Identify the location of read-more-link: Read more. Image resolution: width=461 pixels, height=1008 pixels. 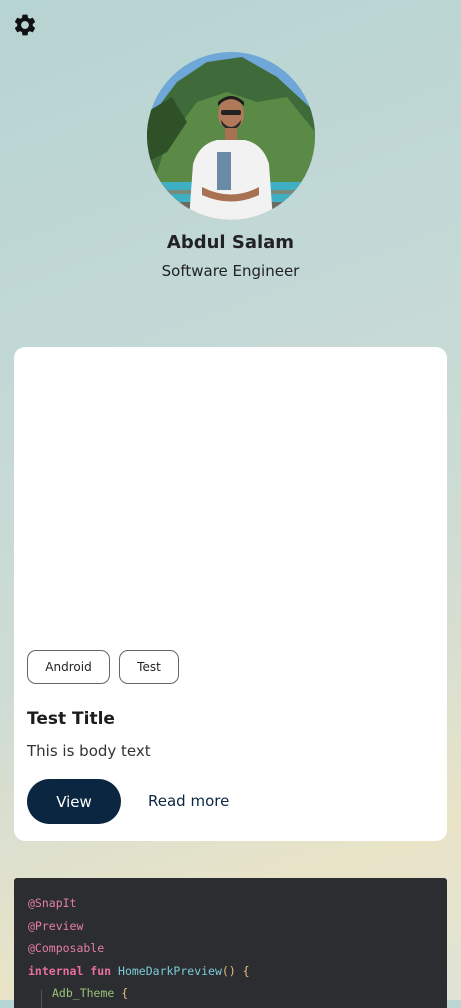
(188, 801).